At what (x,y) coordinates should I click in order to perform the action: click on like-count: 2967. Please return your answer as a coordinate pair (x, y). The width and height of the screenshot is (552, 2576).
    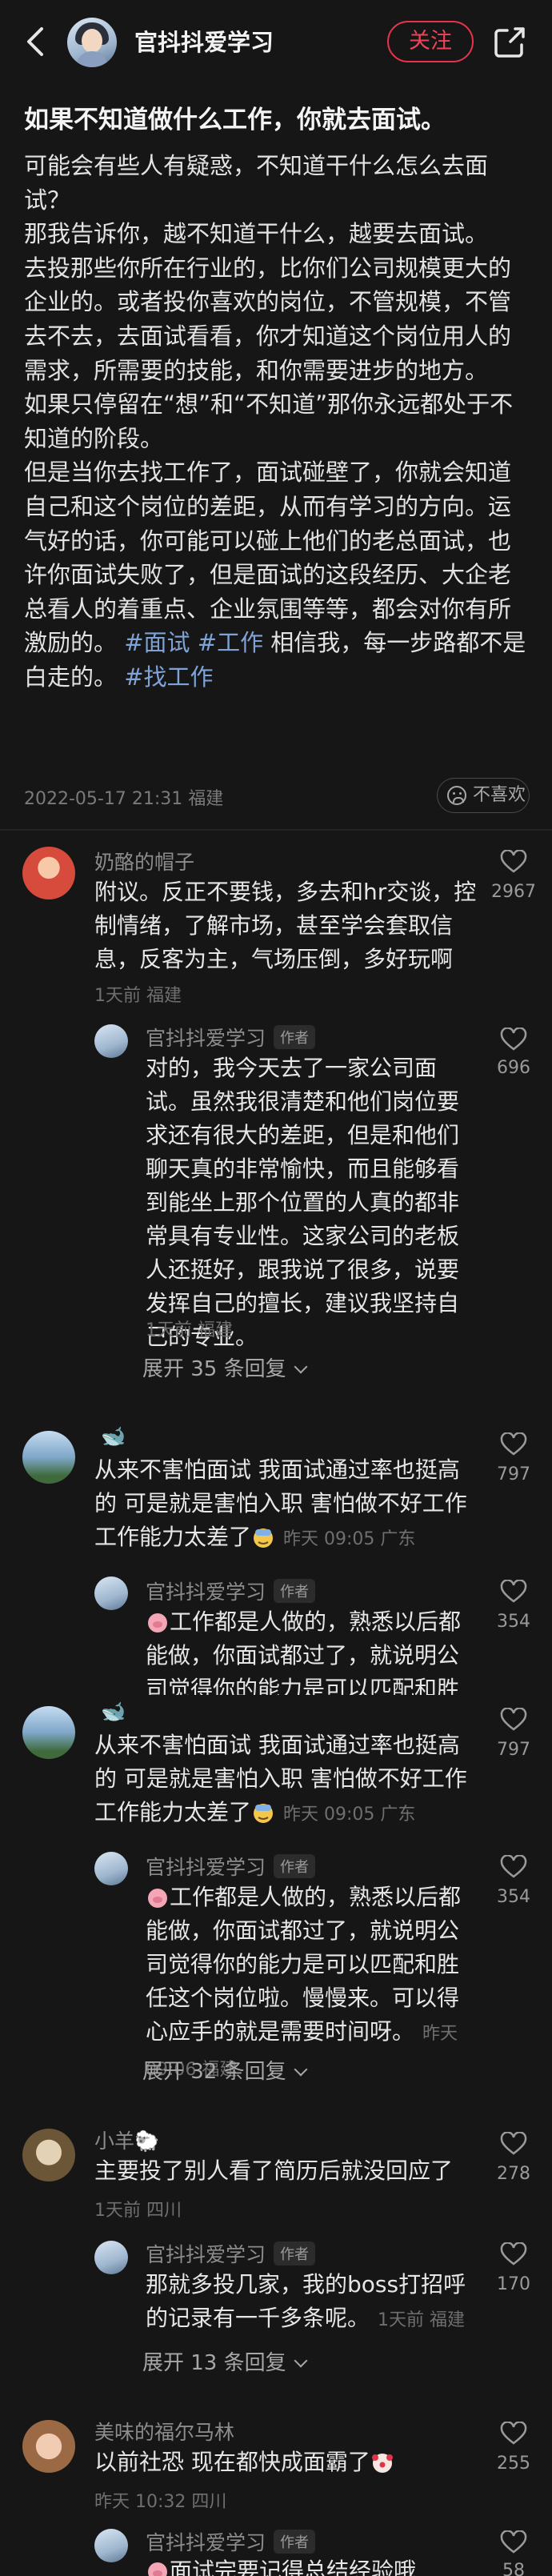
    Looking at the image, I should click on (513, 892).